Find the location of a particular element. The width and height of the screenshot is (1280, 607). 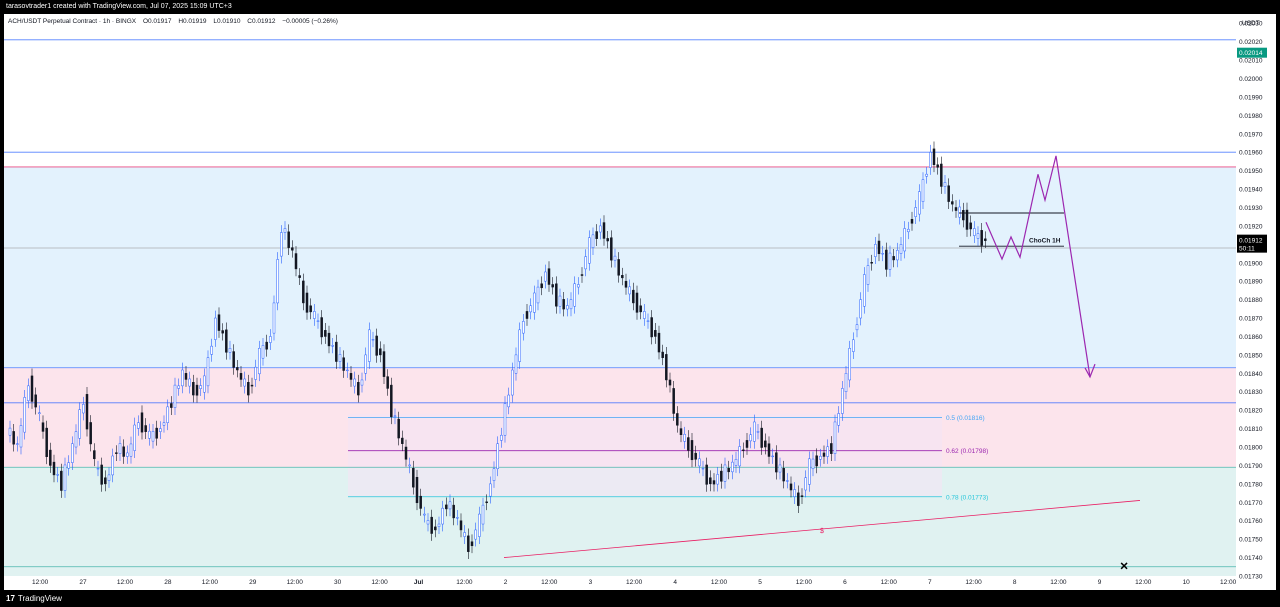

fib-label-1: 0.62 (0.01798) is located at coordinates (967, 451).